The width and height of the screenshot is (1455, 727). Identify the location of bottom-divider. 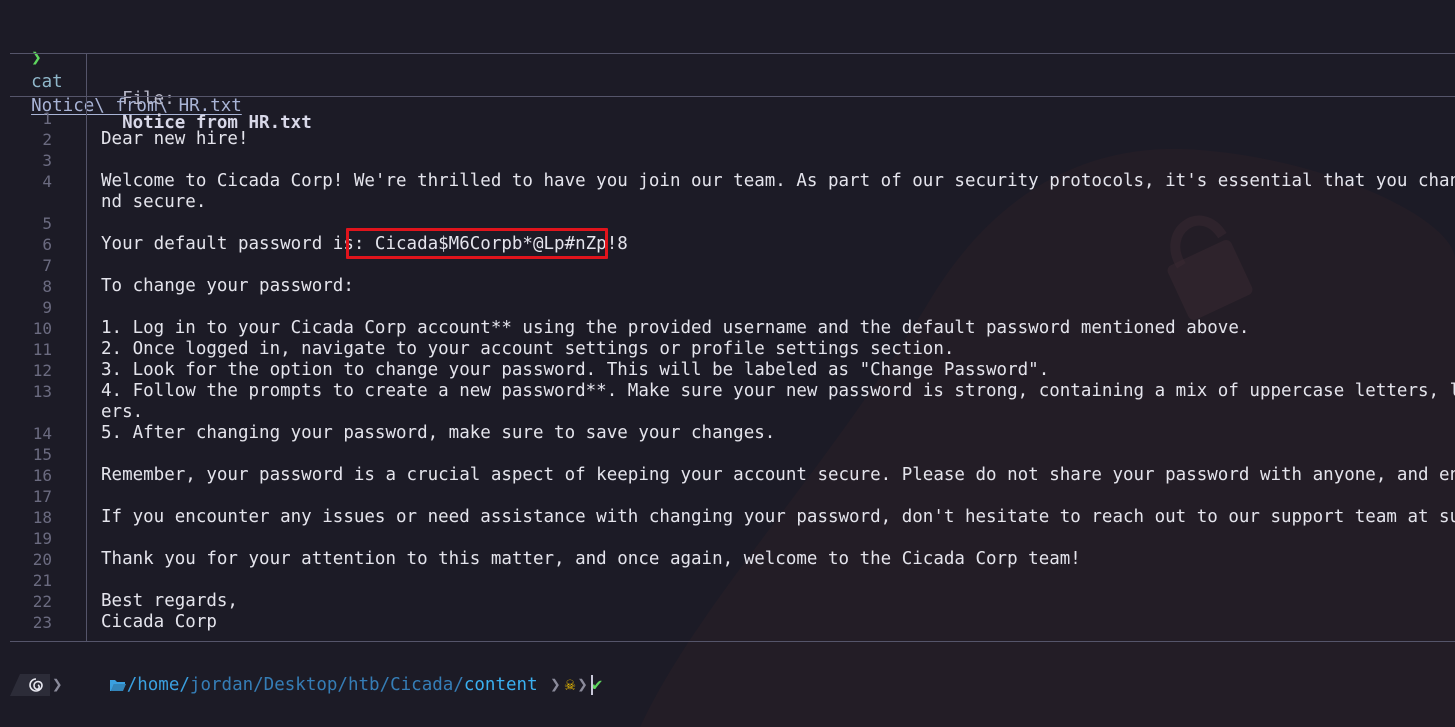
(732, 641).